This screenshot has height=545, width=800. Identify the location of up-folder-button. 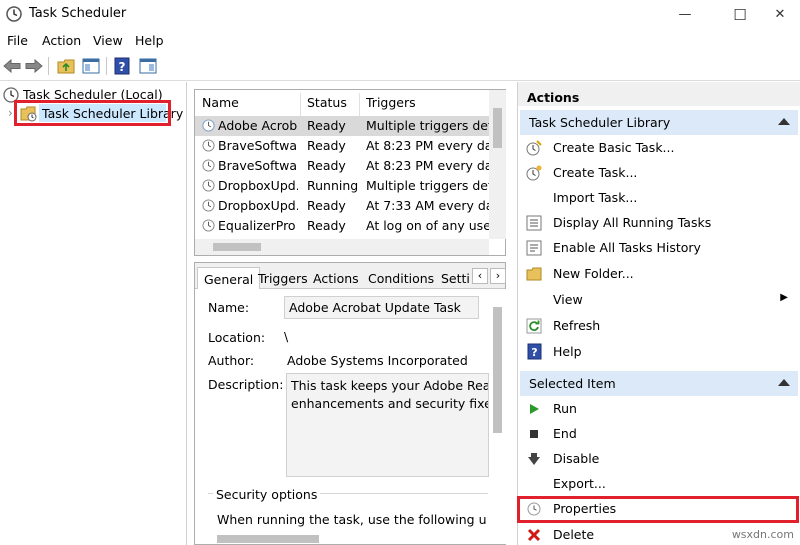
(66, 66).